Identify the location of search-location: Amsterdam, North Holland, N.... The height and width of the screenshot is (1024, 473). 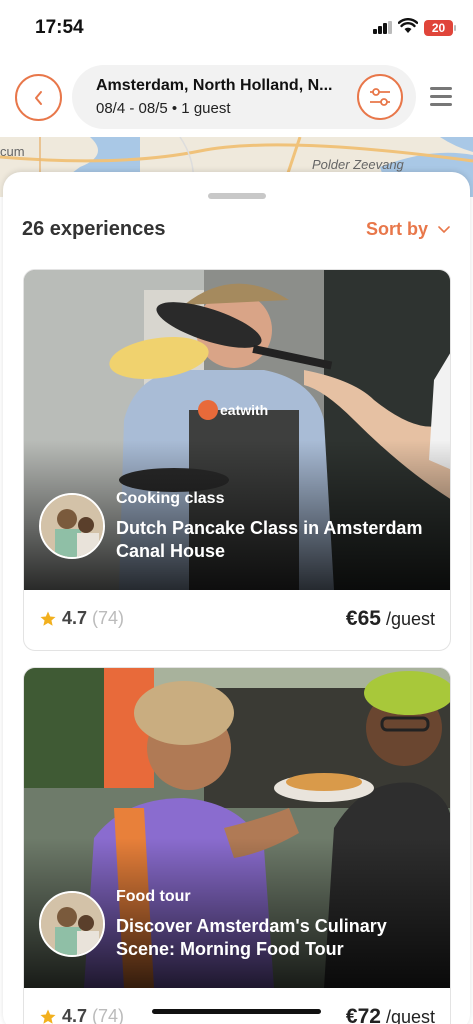
(214, 85).